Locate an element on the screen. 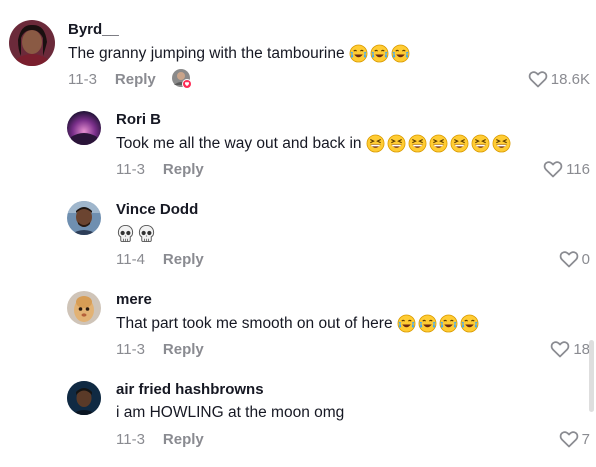  like-count: 18 is located at coordinates (581, 349).